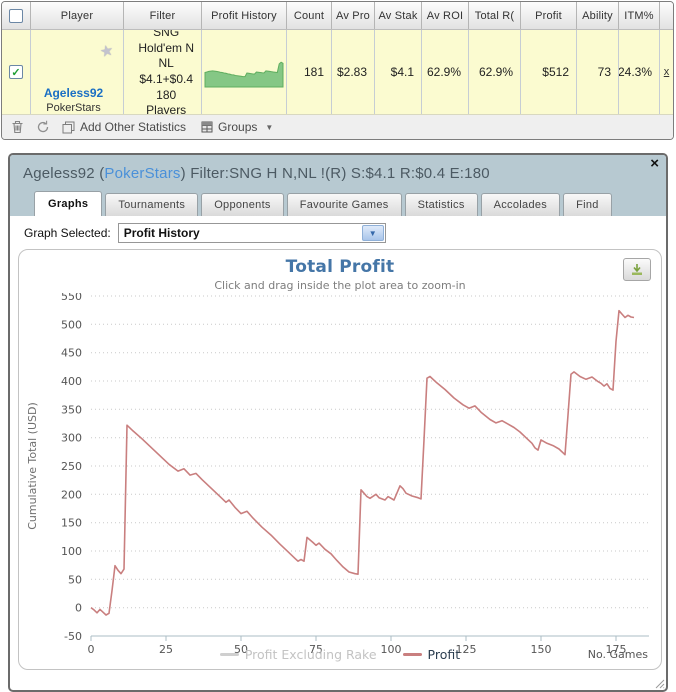 This screenshot has height=692, width=676. I want to click on title-player: Ageless92 (, so click(64, 173).